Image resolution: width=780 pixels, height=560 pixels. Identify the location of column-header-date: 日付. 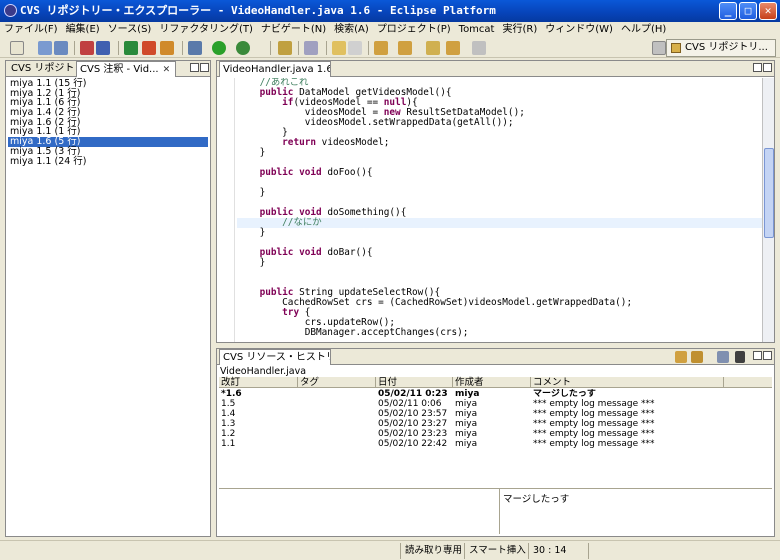
(414, 382).